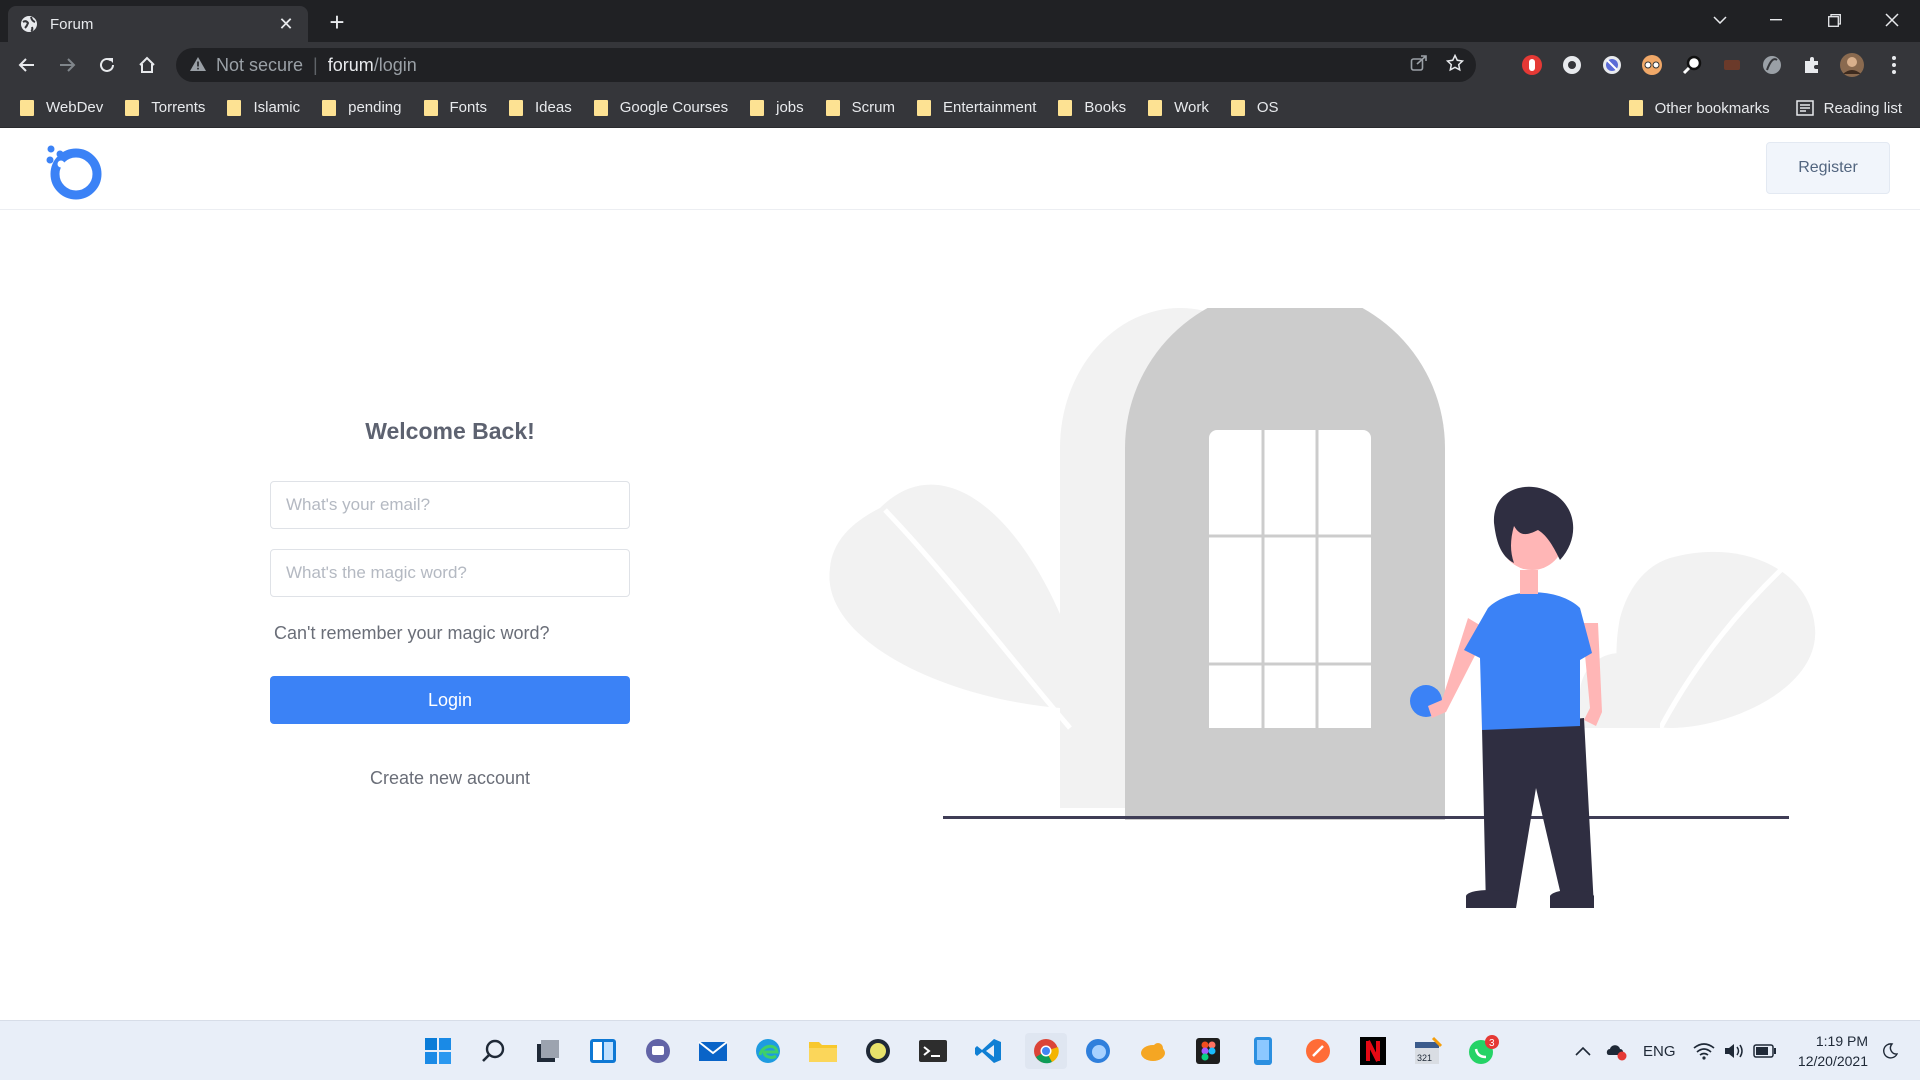 The image size is (1920, 1081). I want to click on person-shoe-left, so click(1491, 899).